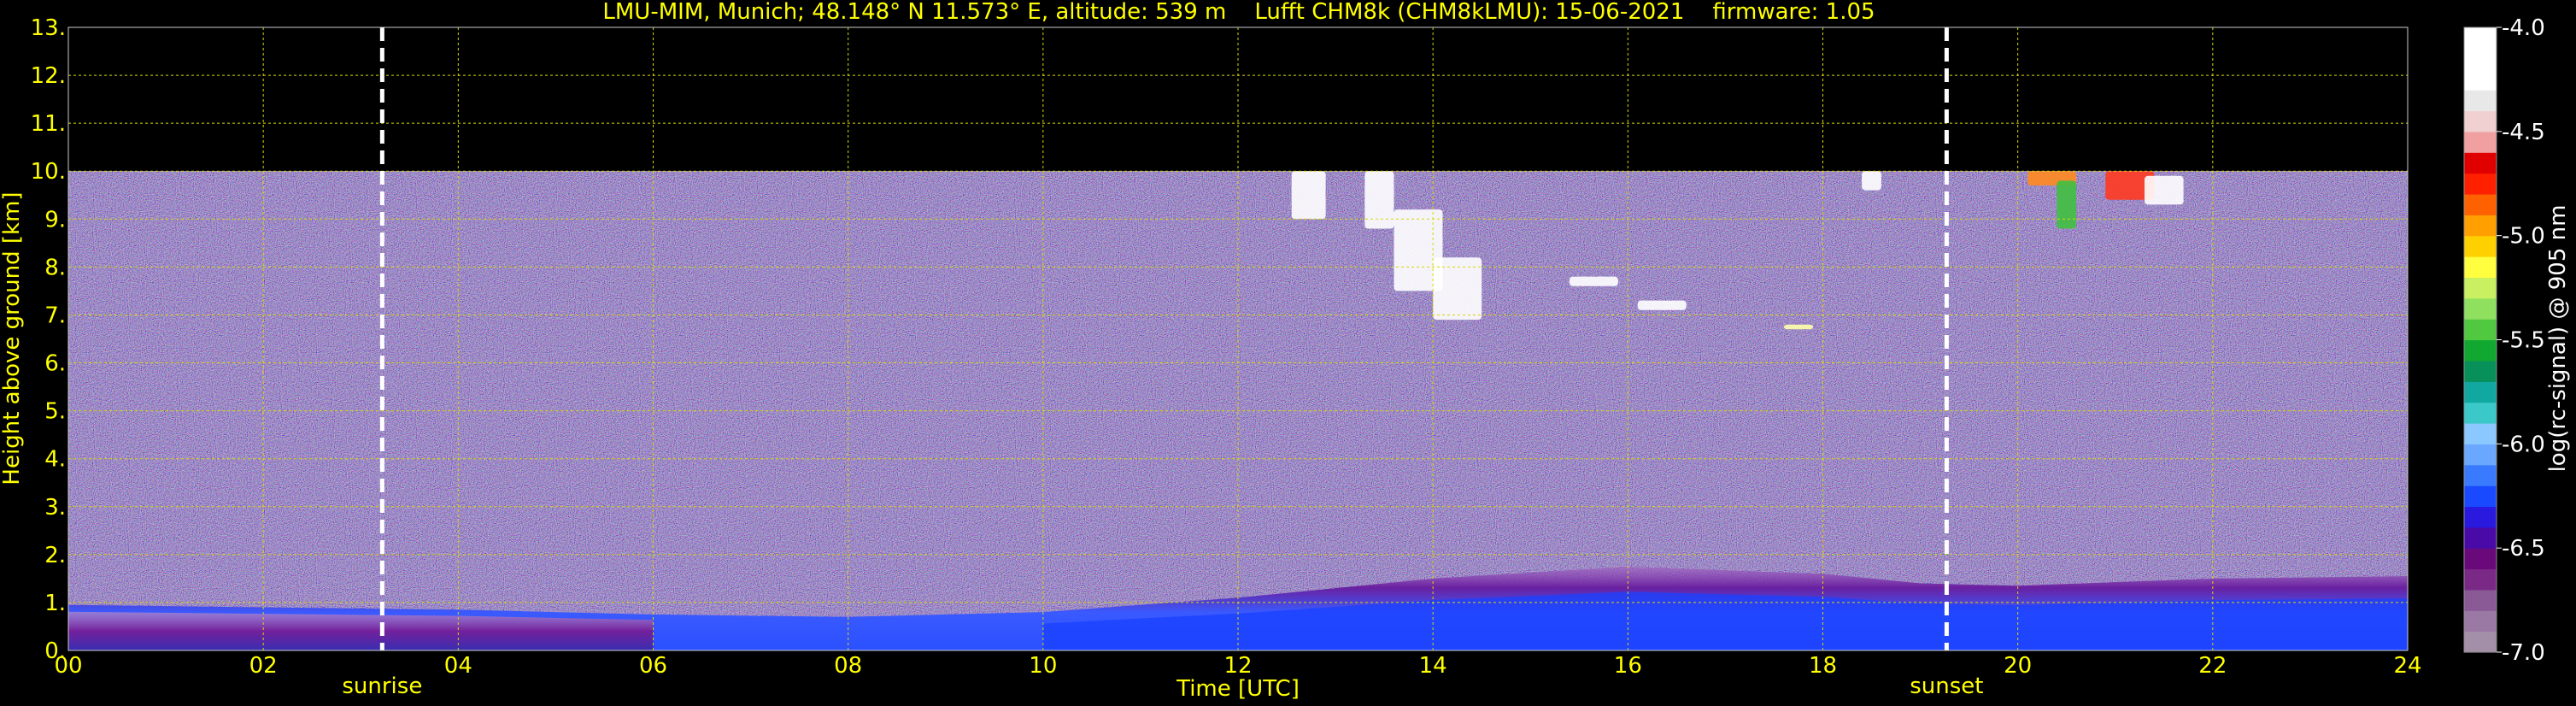 The image size is (2576, 706). What do you see at coordinates (55, 412) in the screenshot?
I see `y-tick-label: 5.` at bounding box center [55, 412].